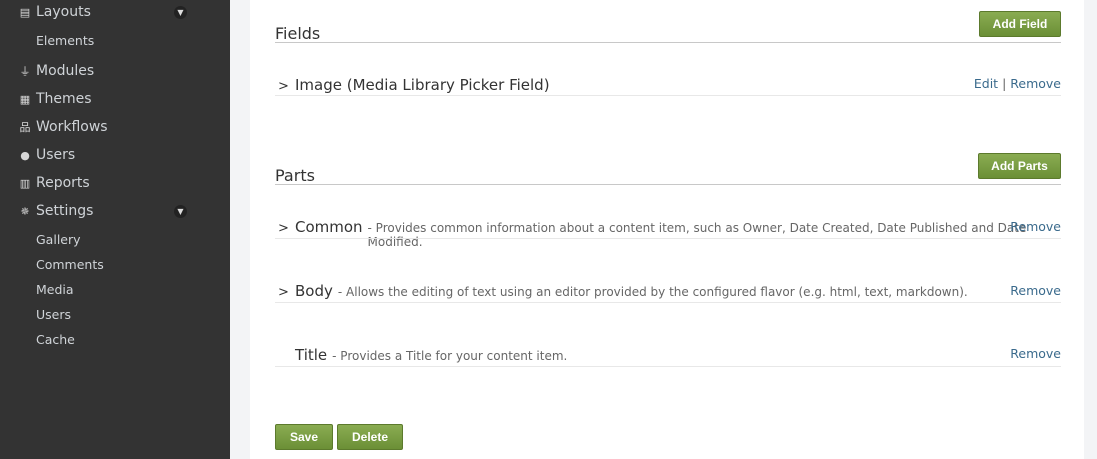  Describe the element at coordinates (53, 314) in the screenshot. I see `nav-settings-users: Users` at that location.